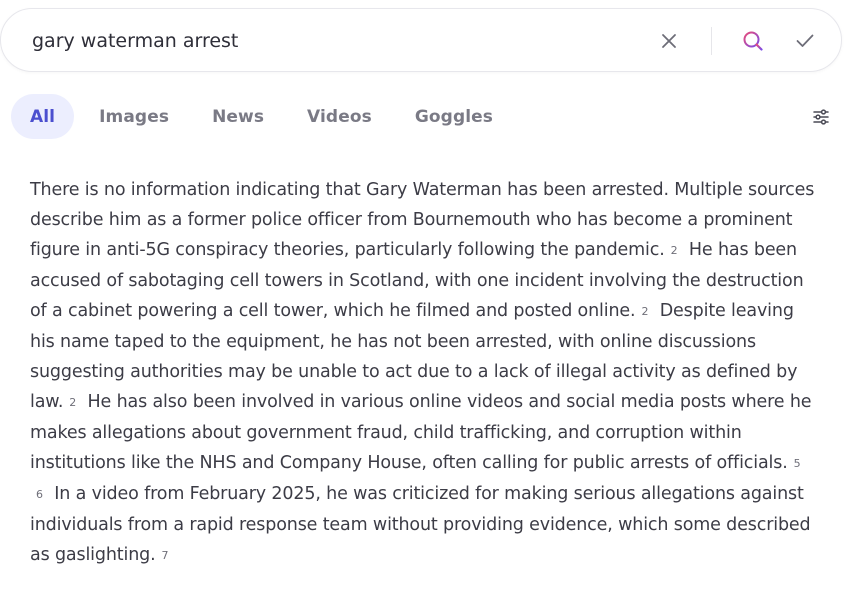 This screenshot has height=601, width=844. Describe the element at coordinates (134, 116) in the screenshot. I see `tab-images: Images` at that location.